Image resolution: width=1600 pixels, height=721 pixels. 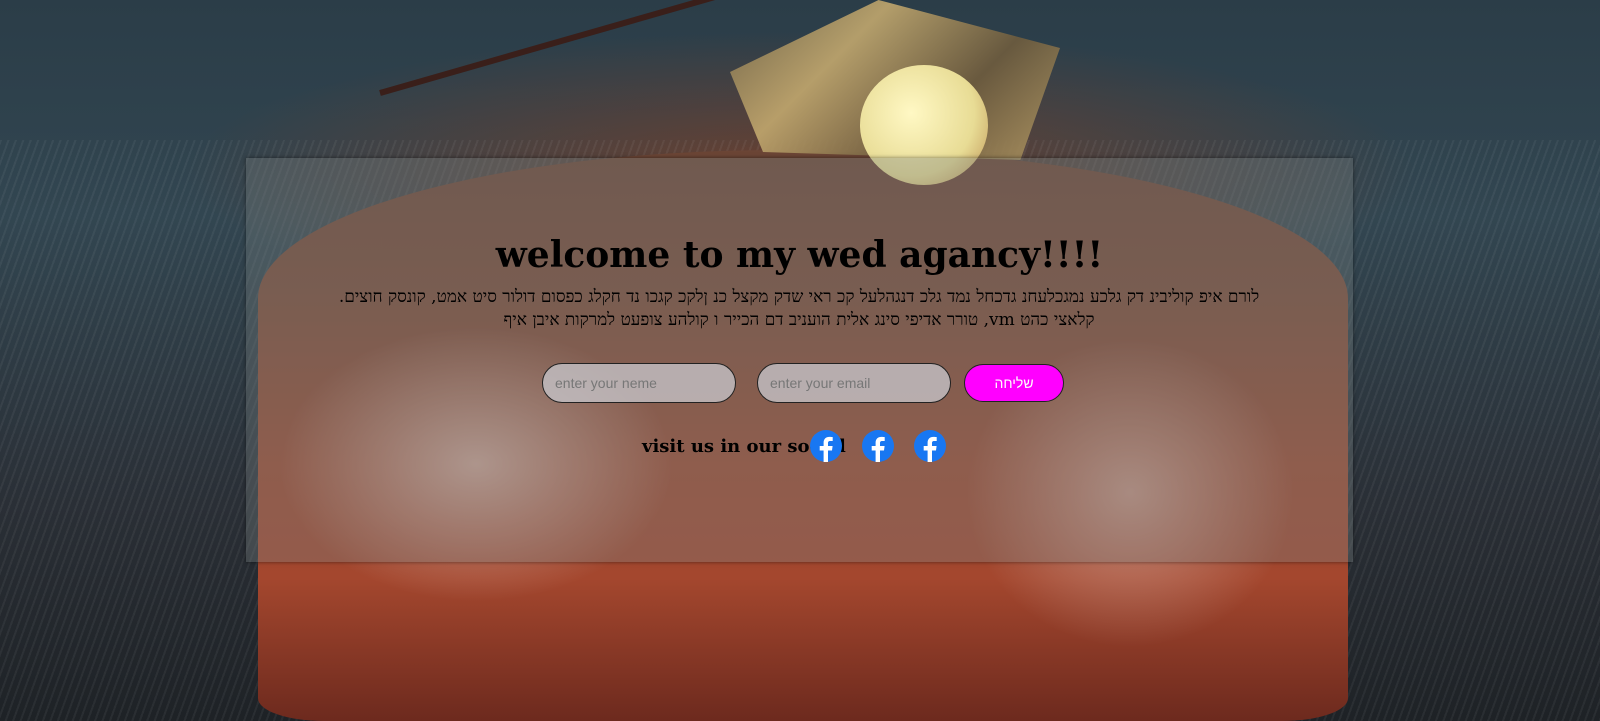 I want to click on page-title: welcome to my wed agancy!!!!, so click(x=799, y=255).